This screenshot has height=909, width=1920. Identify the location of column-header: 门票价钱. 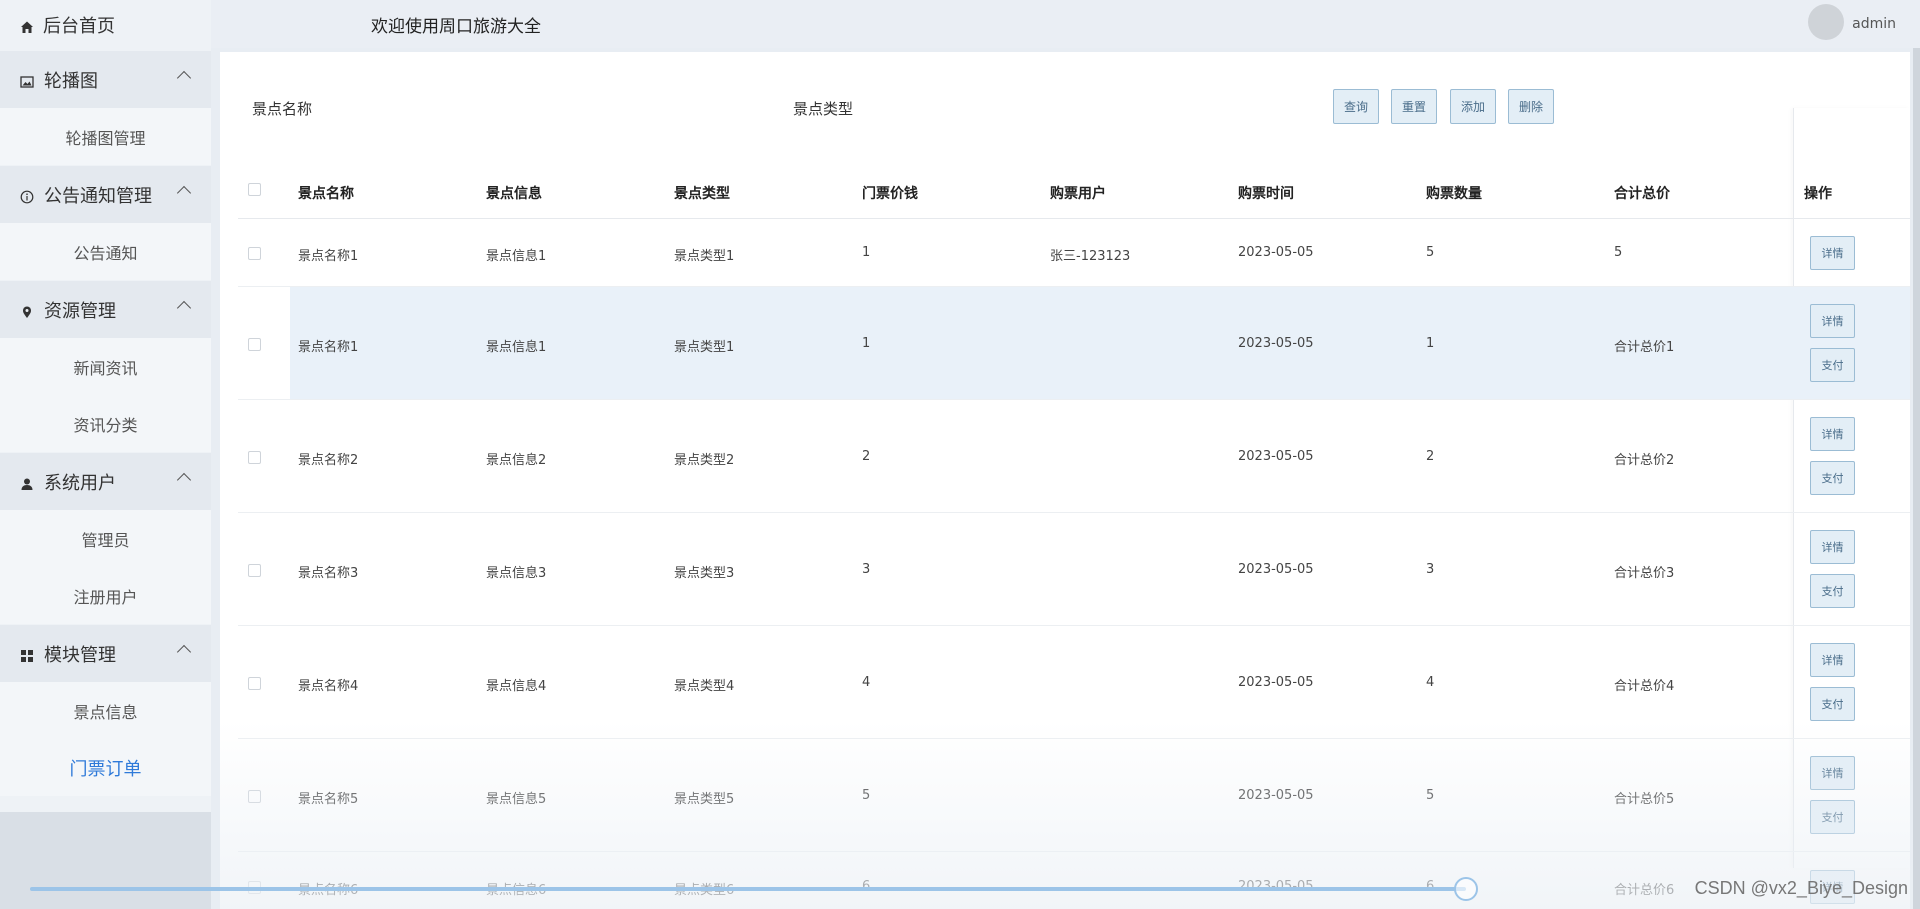
(890, 194).